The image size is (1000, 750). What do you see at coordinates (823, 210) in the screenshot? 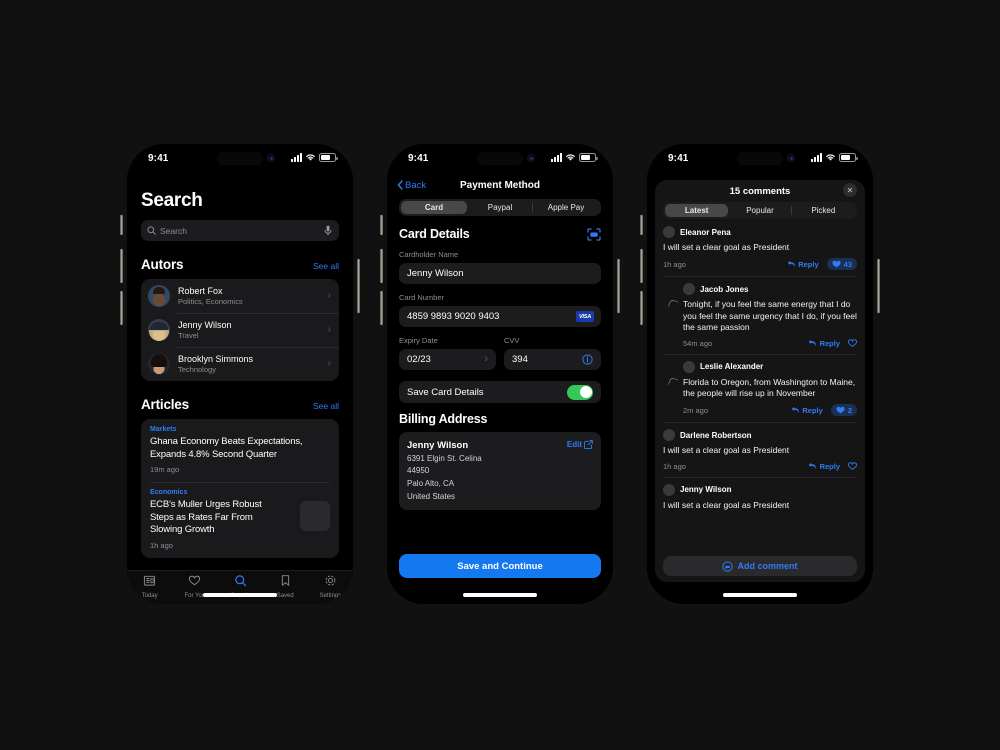
I see `segment-picked: Picked` at bounding box center [823, 210].